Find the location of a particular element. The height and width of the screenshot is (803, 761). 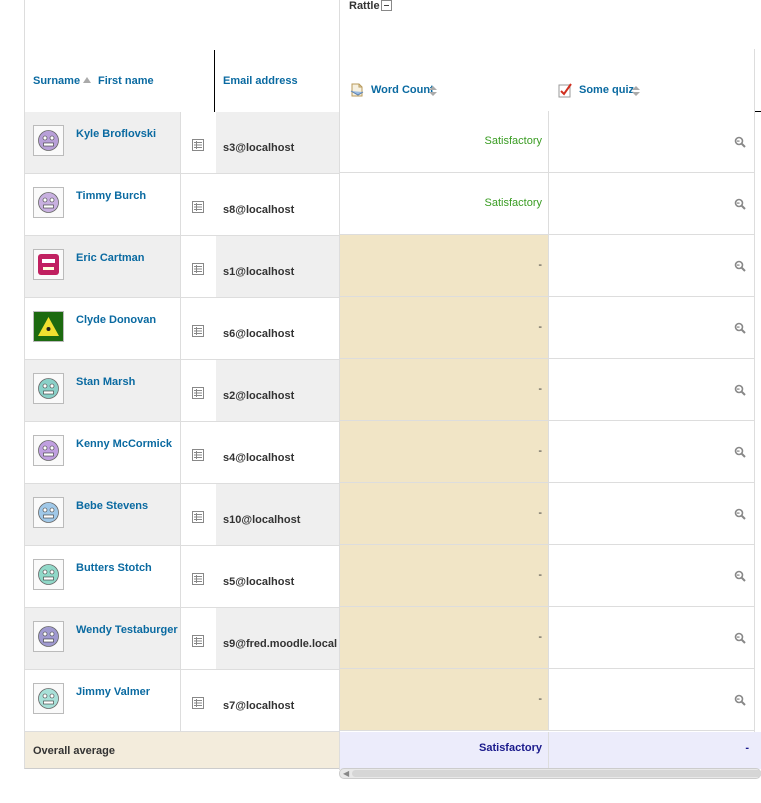

student-name-link: Bebe Stevens is located at coordinates (112, 506).